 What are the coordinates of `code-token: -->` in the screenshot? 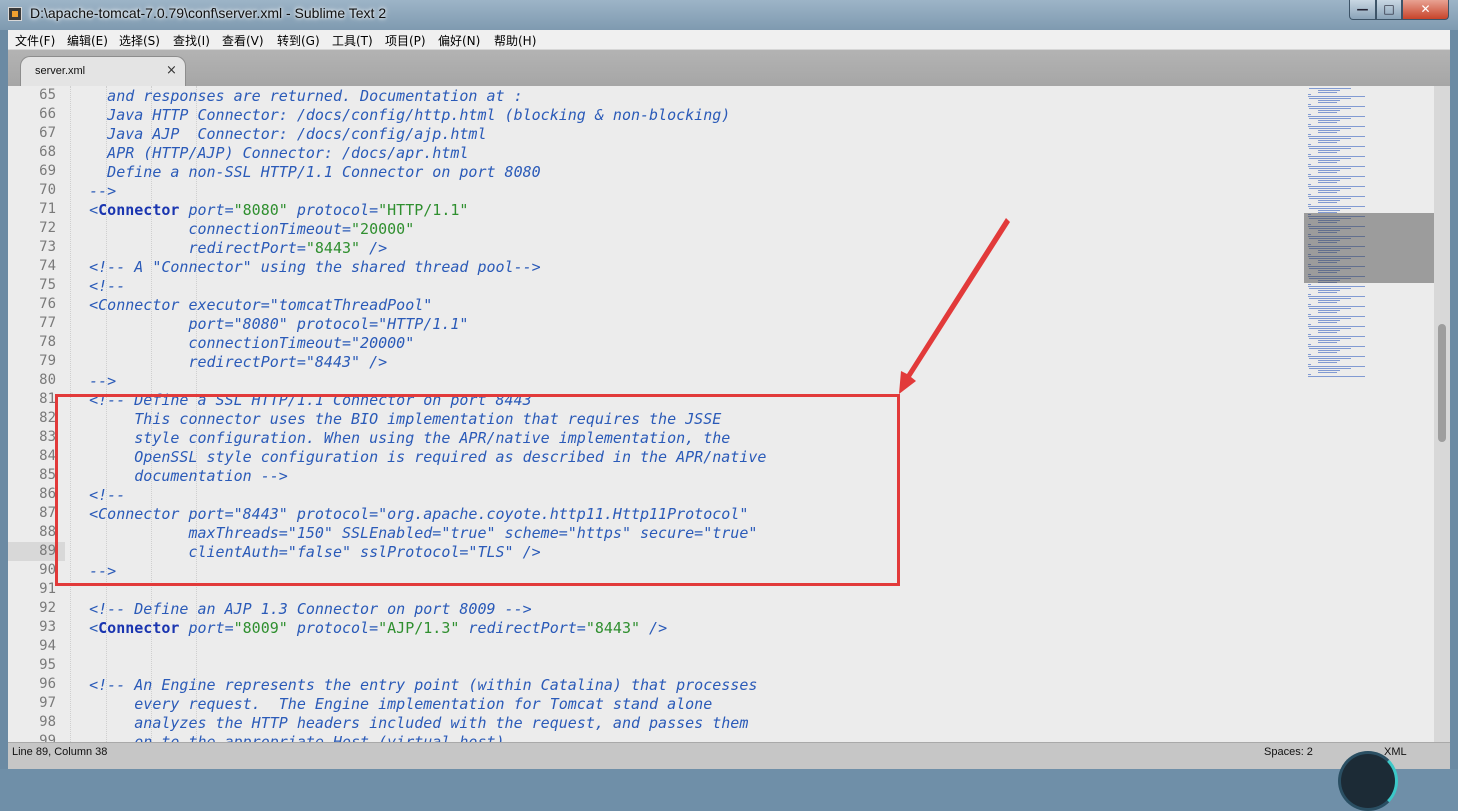 It's located at (85, 381).